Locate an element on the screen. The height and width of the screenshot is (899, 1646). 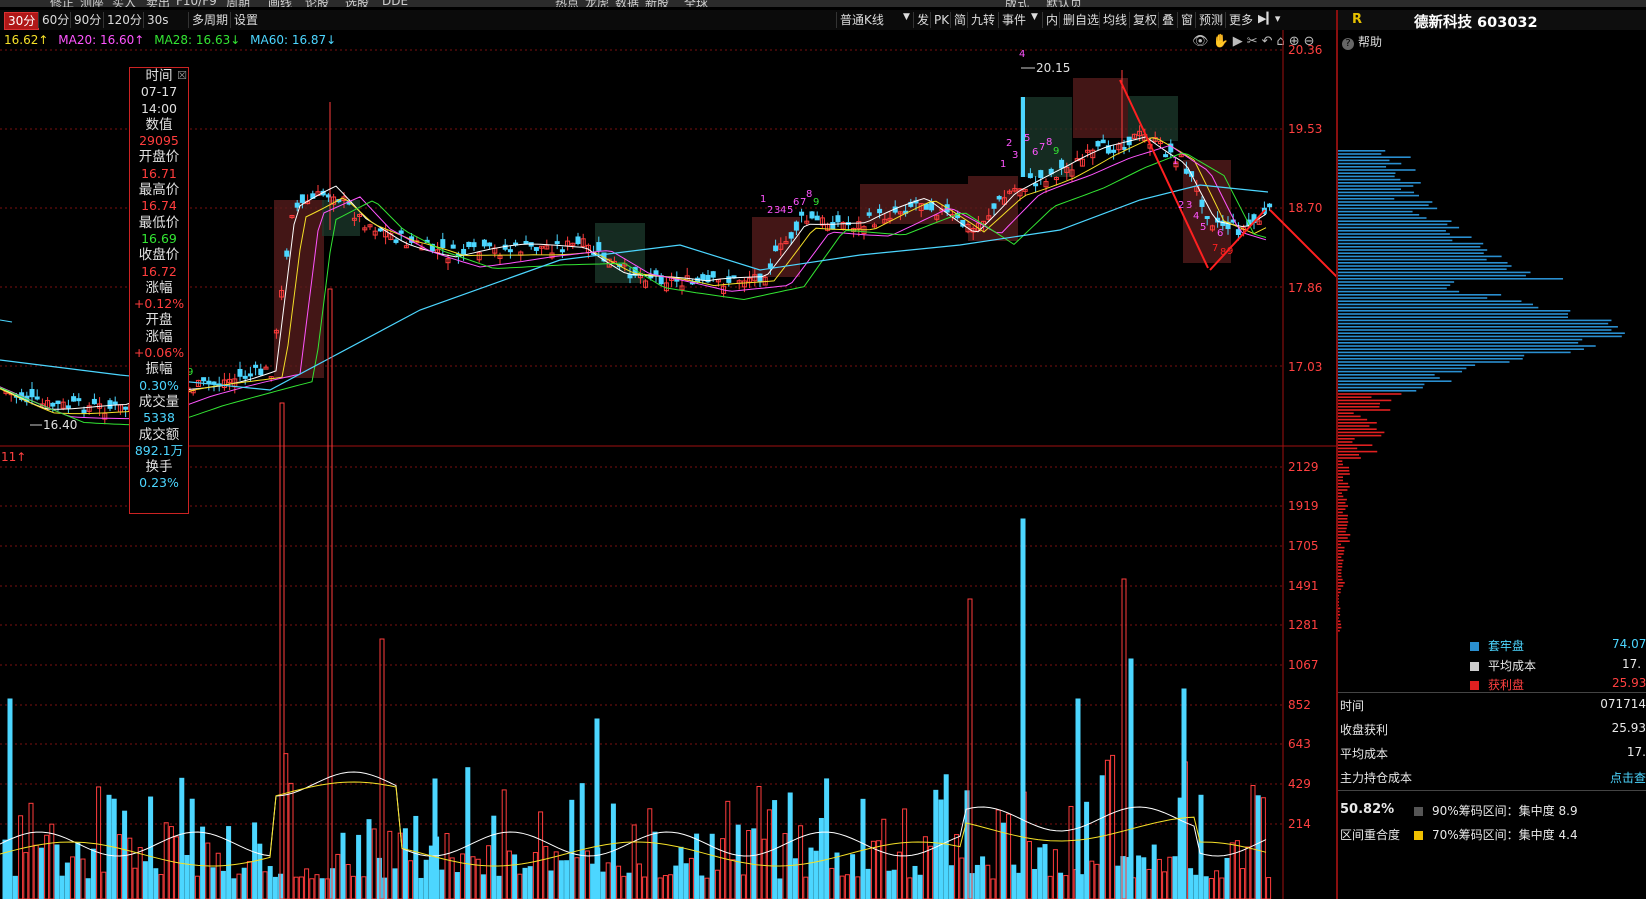
top-menu-item: 版式 is located at coordinates (1017, 3).